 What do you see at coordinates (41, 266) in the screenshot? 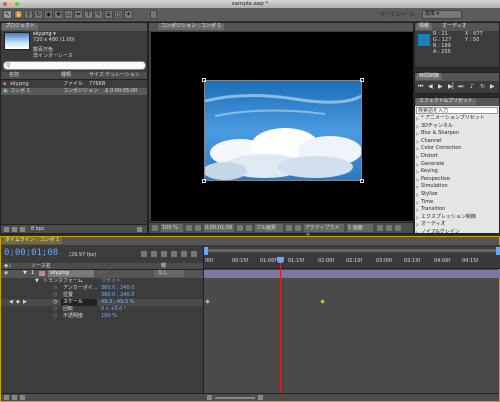
I see `col-source-name: ソース名` at bounding box center [41, 266].